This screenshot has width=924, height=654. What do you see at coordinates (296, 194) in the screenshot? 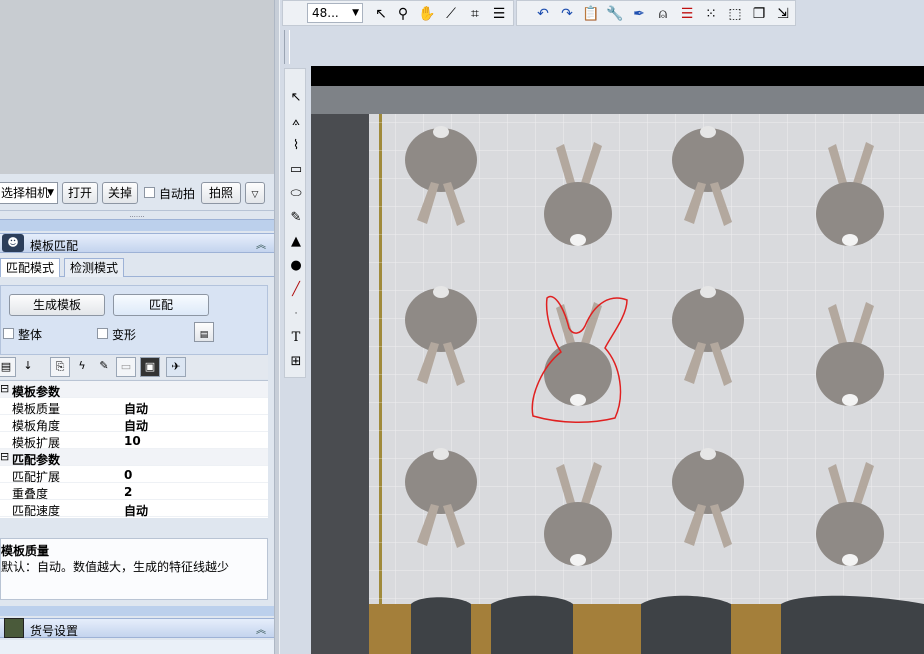
I see `ellipse-icon: ⬭` at bounding box center [296, 194].